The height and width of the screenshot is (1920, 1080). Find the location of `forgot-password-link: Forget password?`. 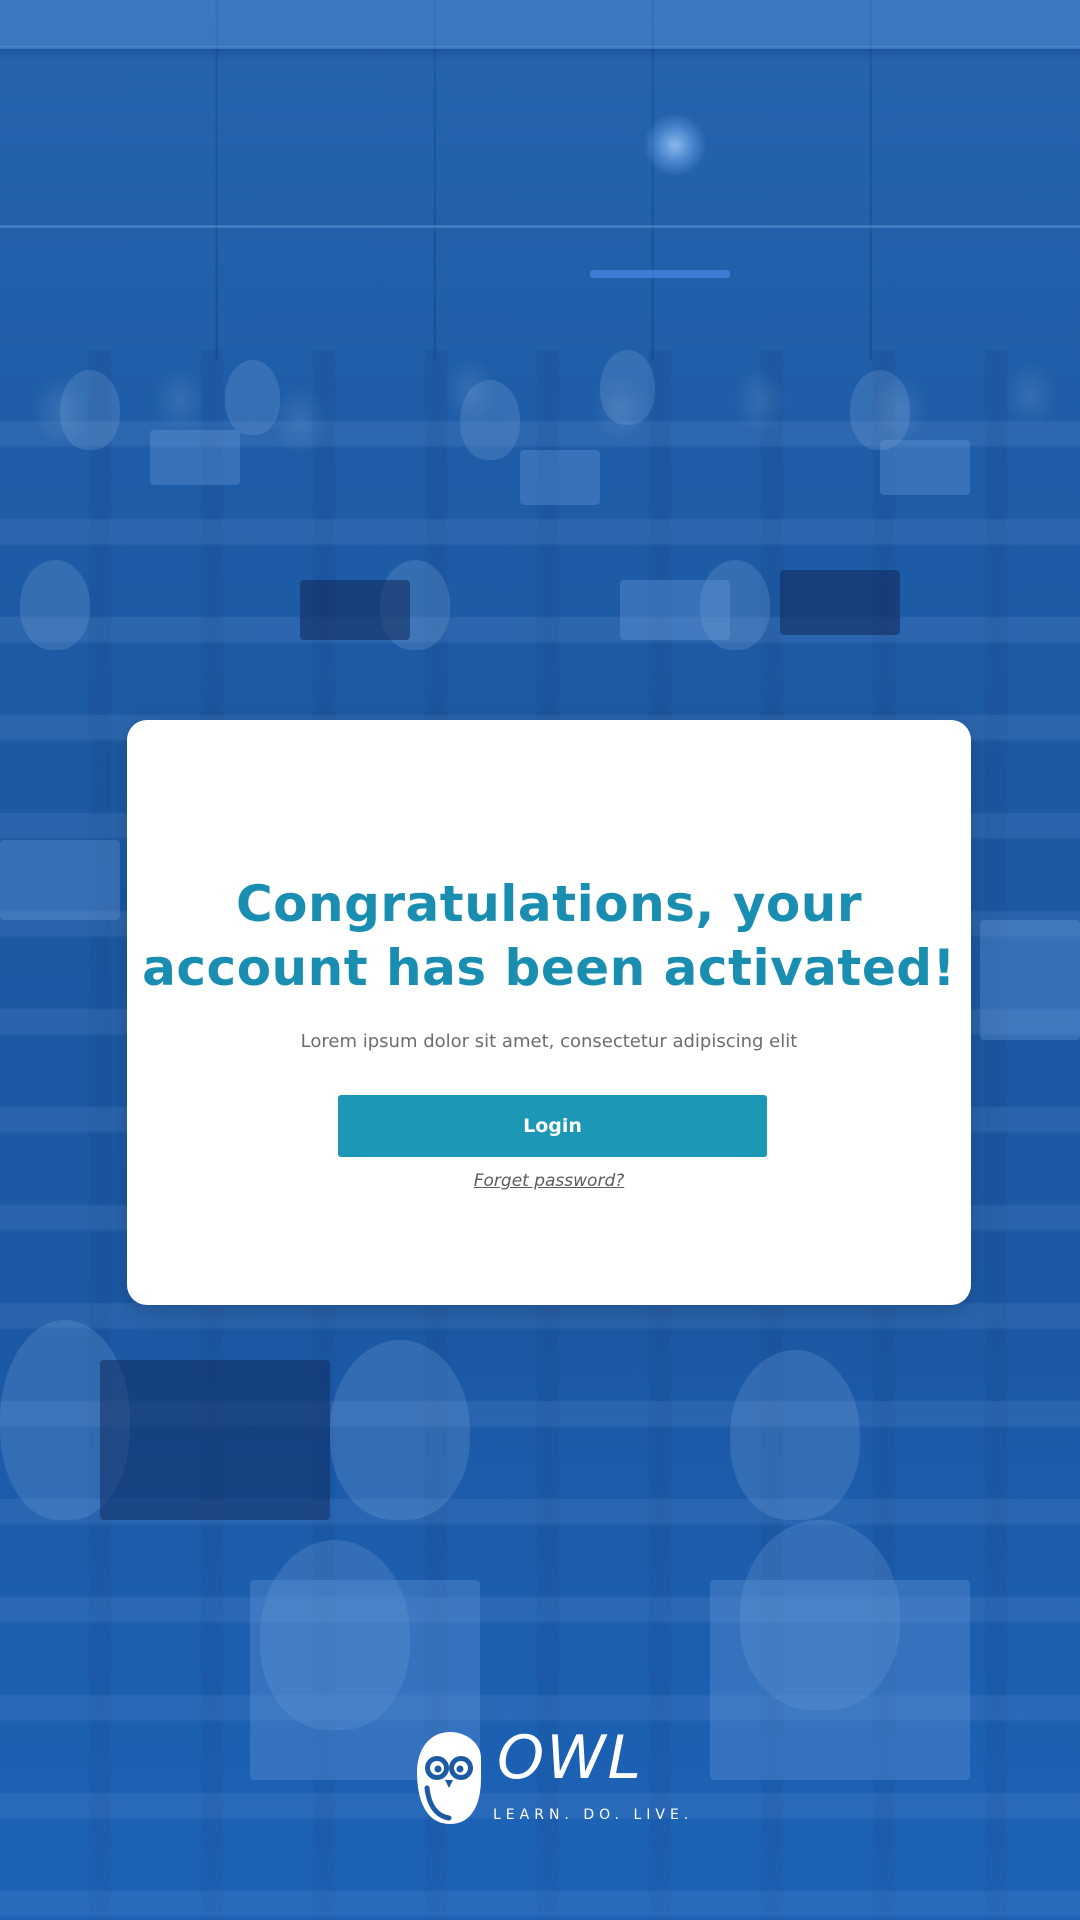

forgot-password-link: Forget password? is located at coordinates (549, 1181).